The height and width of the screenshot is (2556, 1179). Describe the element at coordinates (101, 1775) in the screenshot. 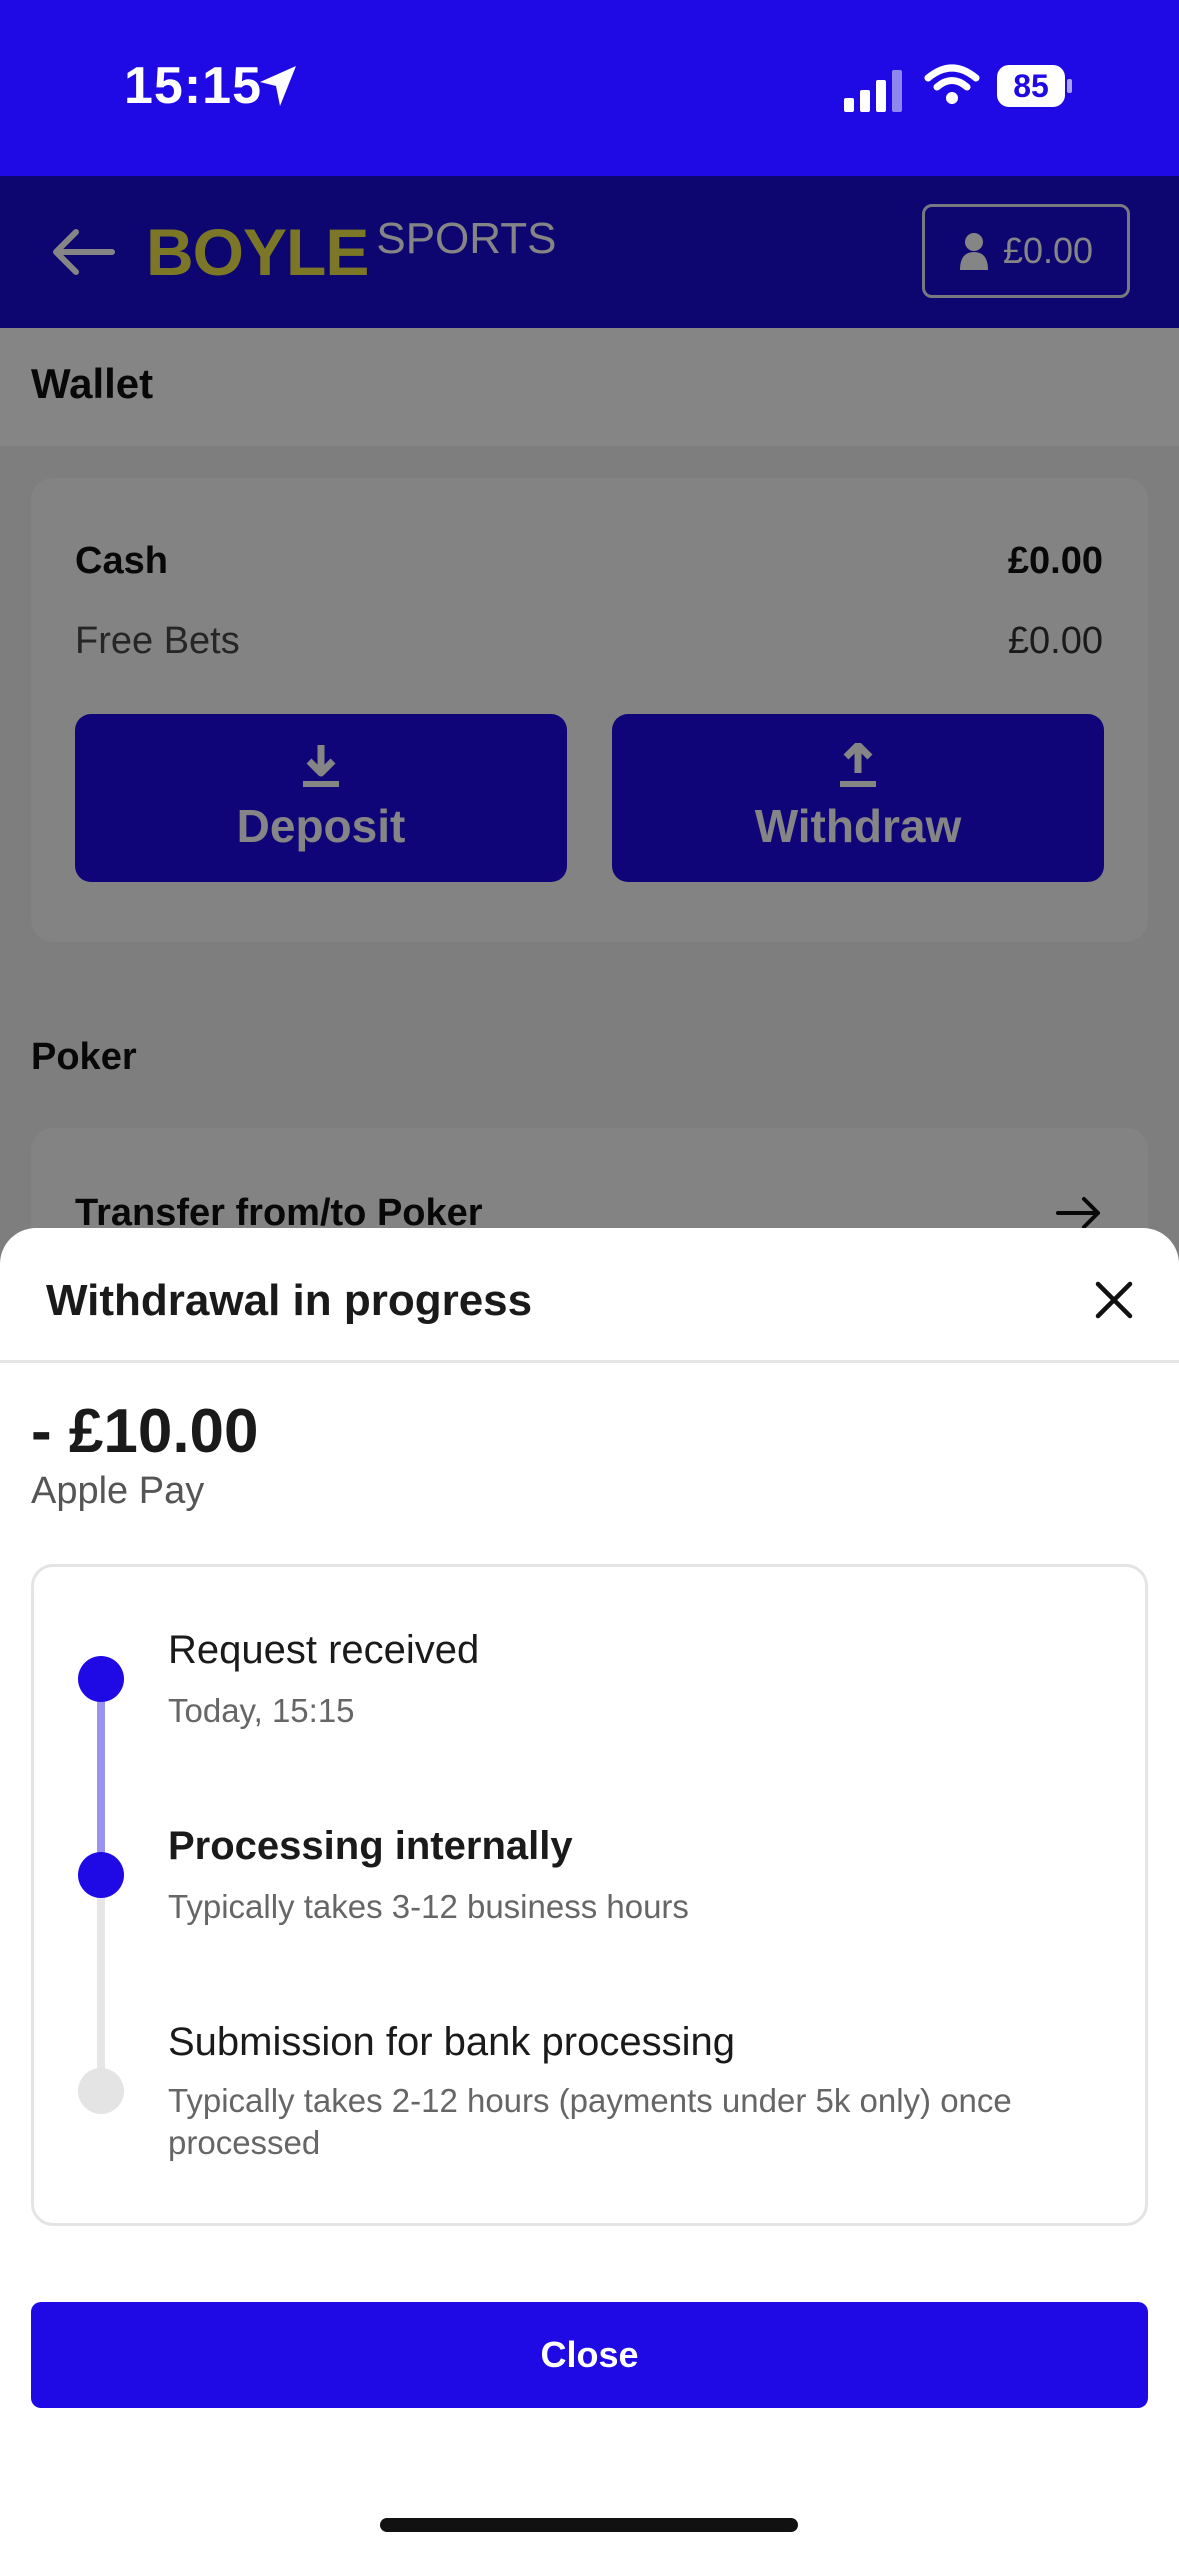

I see `timeline-line-active` at that location.